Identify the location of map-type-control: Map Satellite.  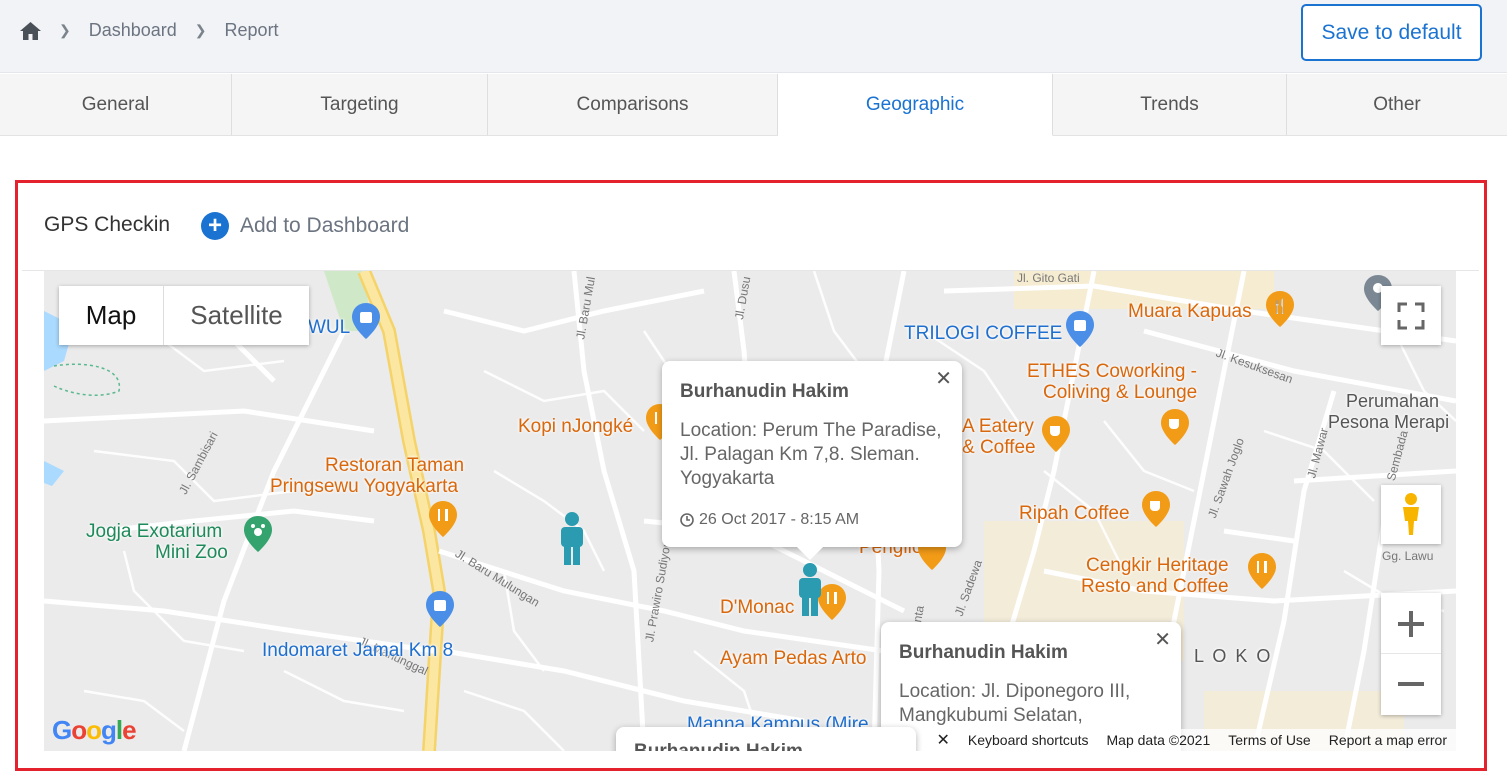
(184, 315).